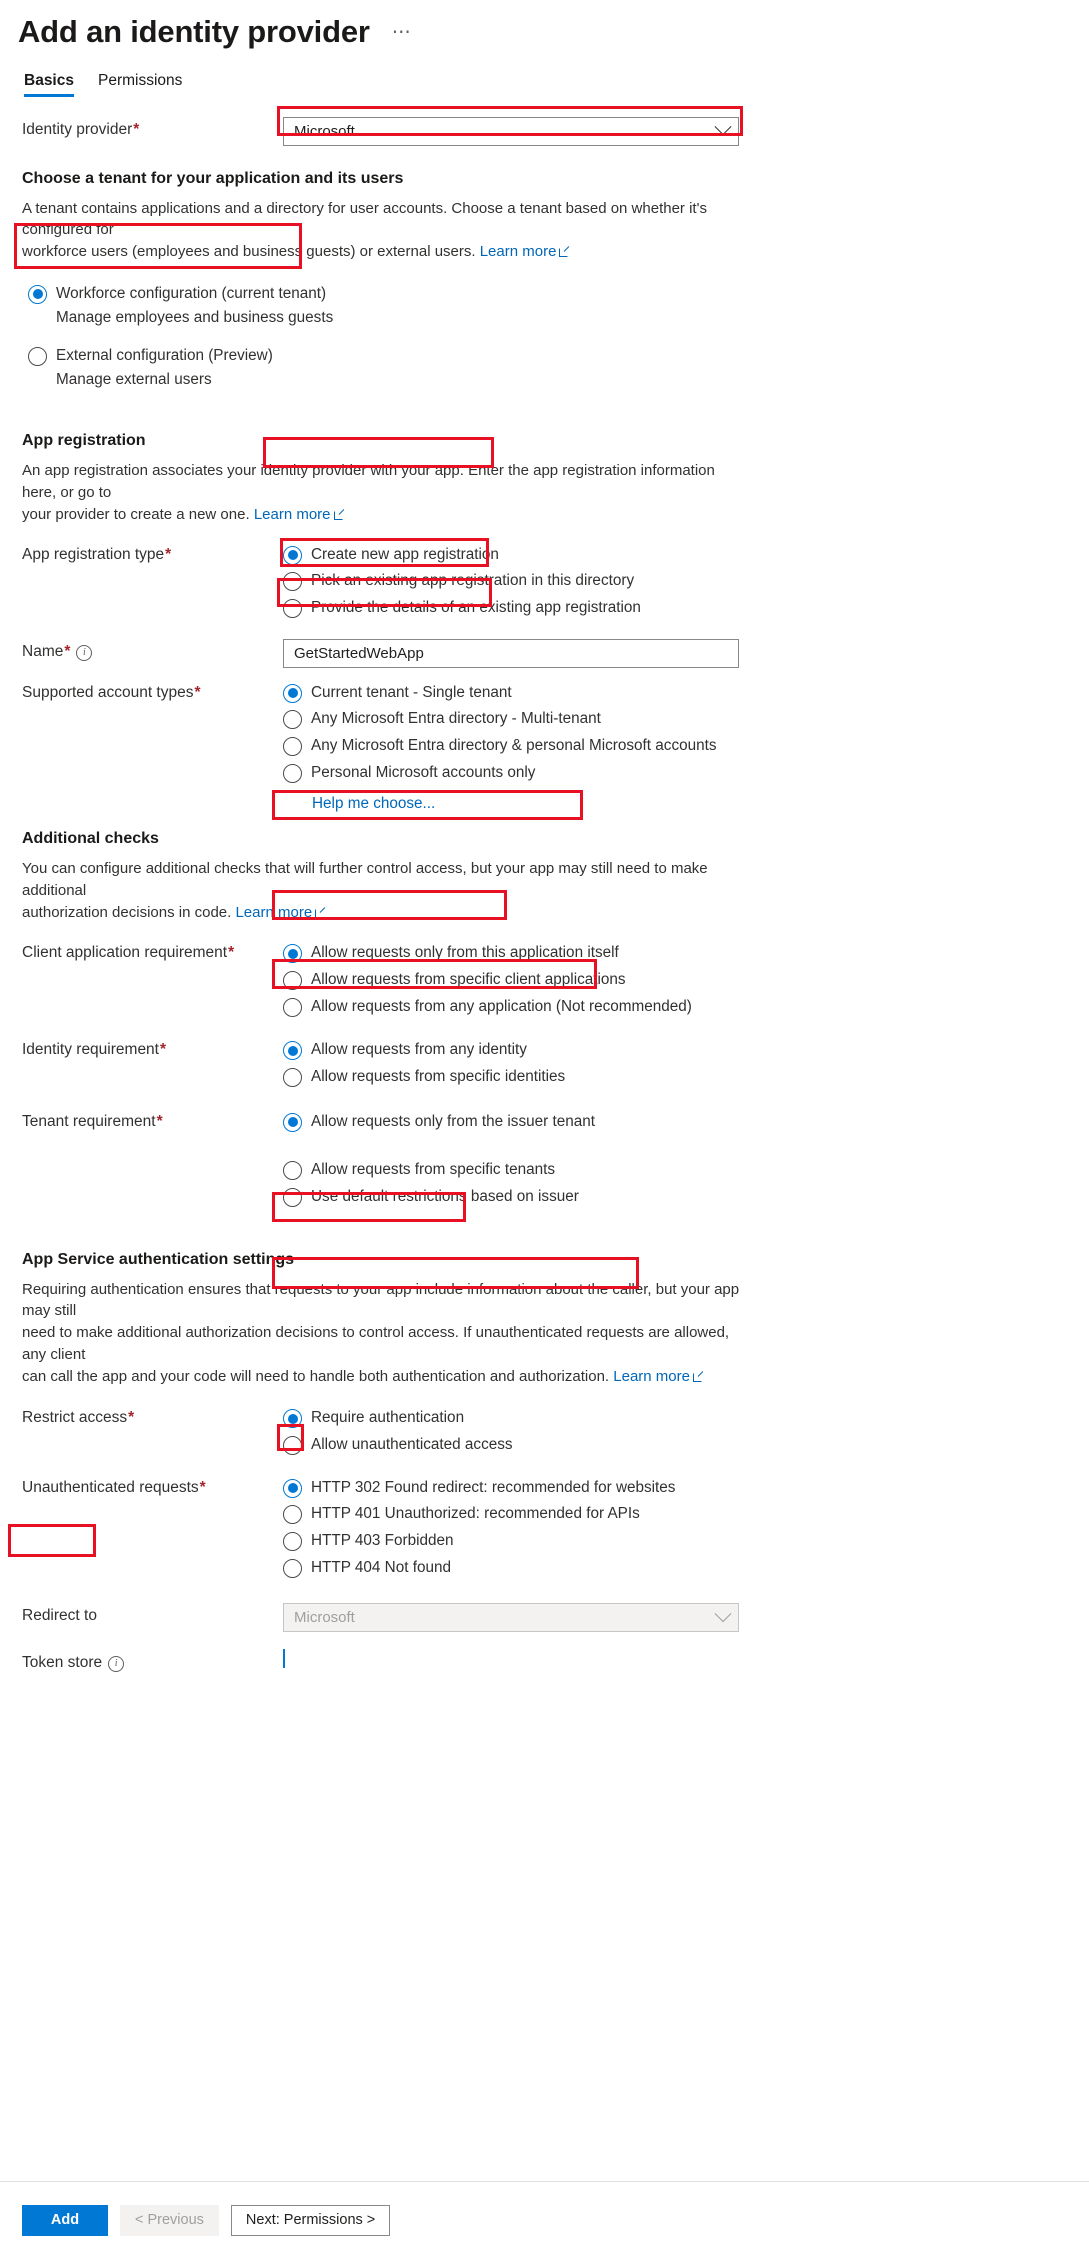  I want to click on tenant-req-option-specific-label: Allow requests from specific tenants, so click(433, 1170).